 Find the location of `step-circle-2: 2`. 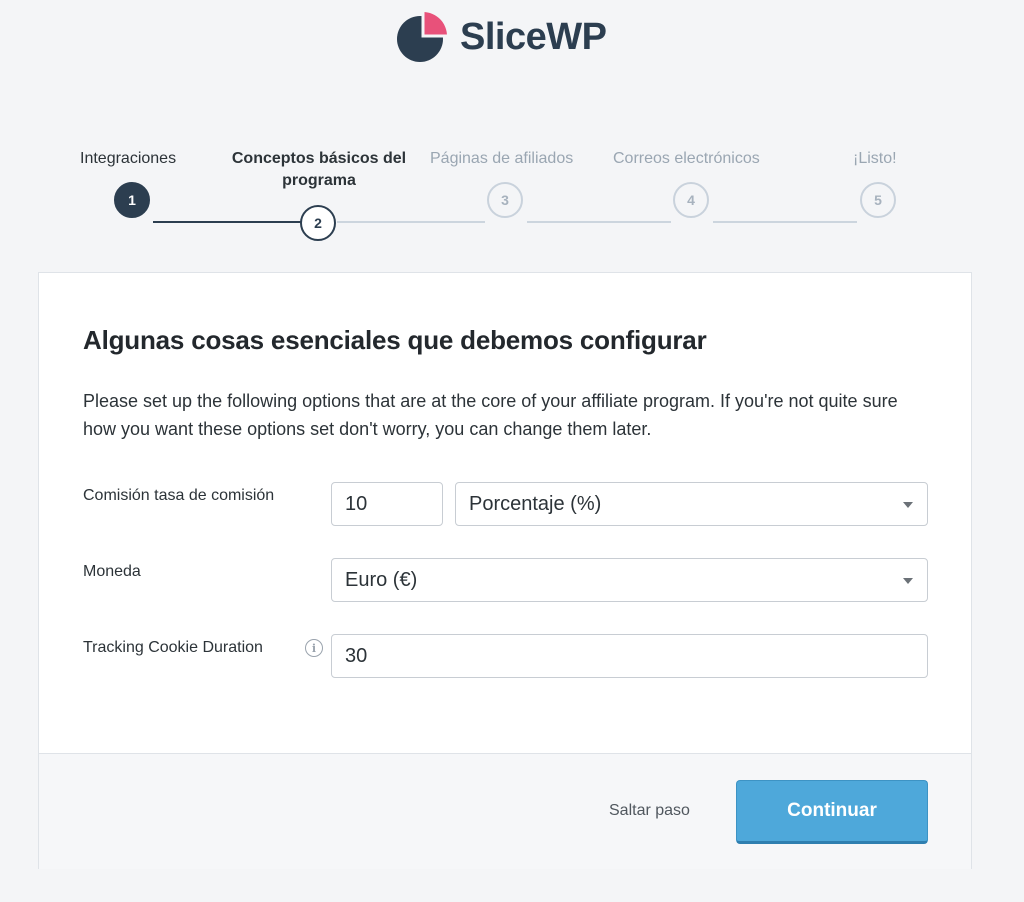

step-circle-2: 2 is located at coordinates (318, 223).